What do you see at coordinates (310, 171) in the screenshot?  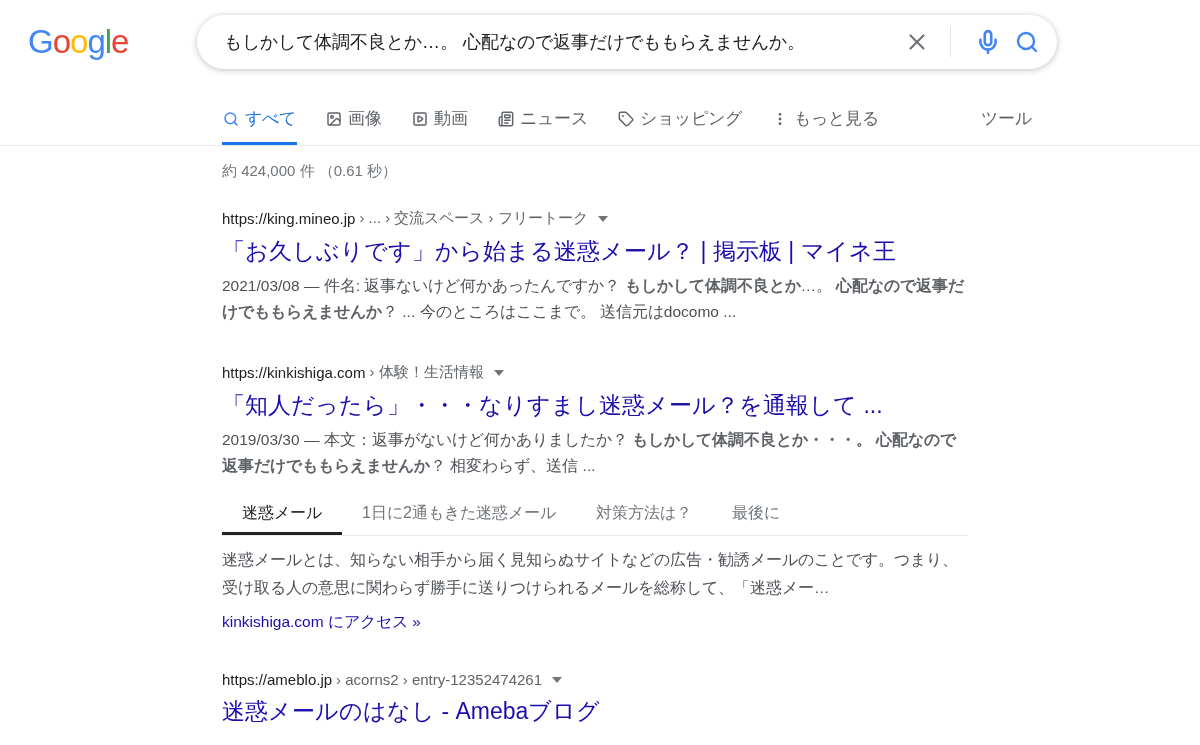 I see `result-stats: 約 424,000 件 （0.61 秒）` at bounding box center [310, 171].